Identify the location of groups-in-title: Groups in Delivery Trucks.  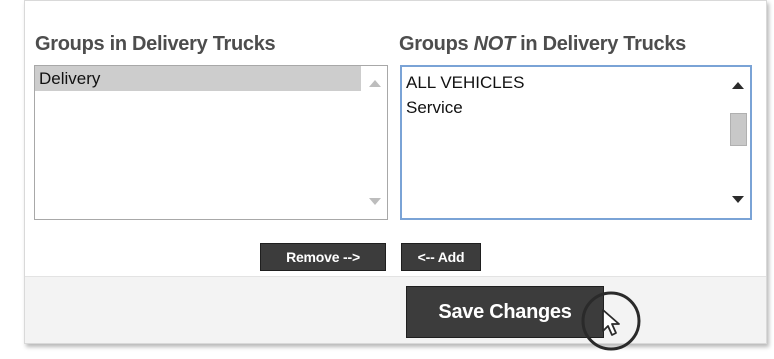
(155, 44).